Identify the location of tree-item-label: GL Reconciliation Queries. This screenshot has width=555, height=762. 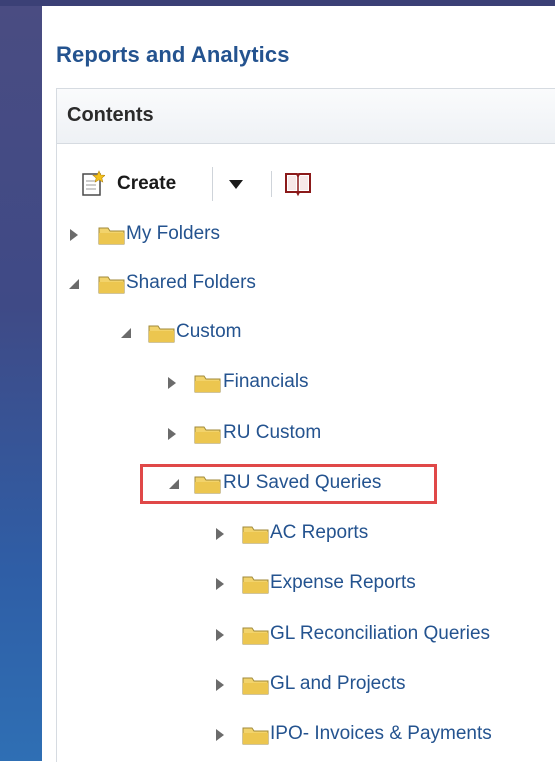
(380, 634).